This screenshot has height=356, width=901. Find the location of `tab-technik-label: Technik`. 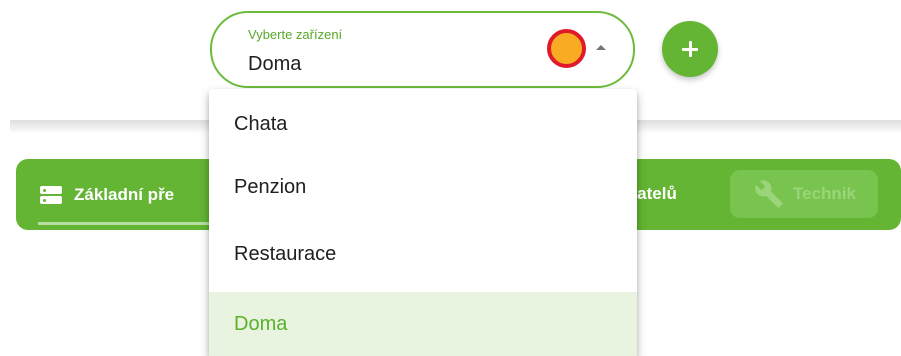

tab-technik-label: Technik is located at coordinates (824, 193).